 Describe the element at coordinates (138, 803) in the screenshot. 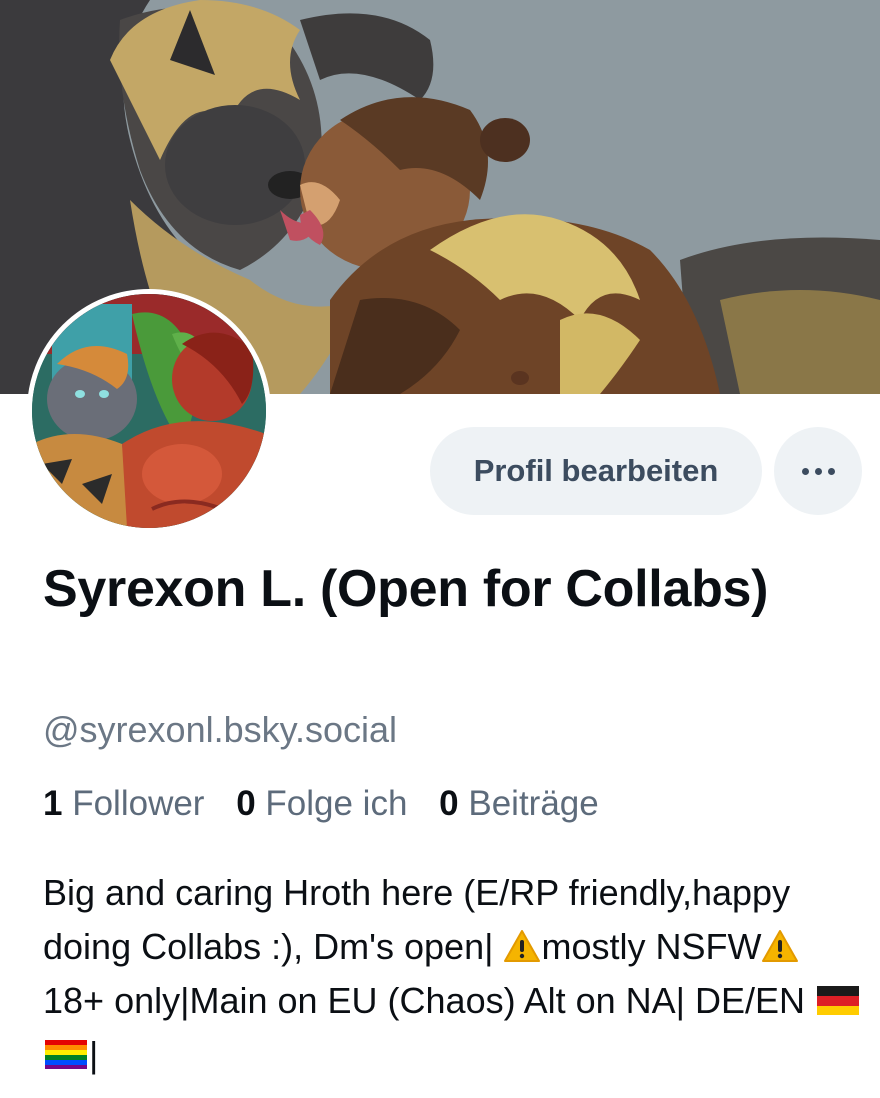

I see `followers-label: Follower` at that location.